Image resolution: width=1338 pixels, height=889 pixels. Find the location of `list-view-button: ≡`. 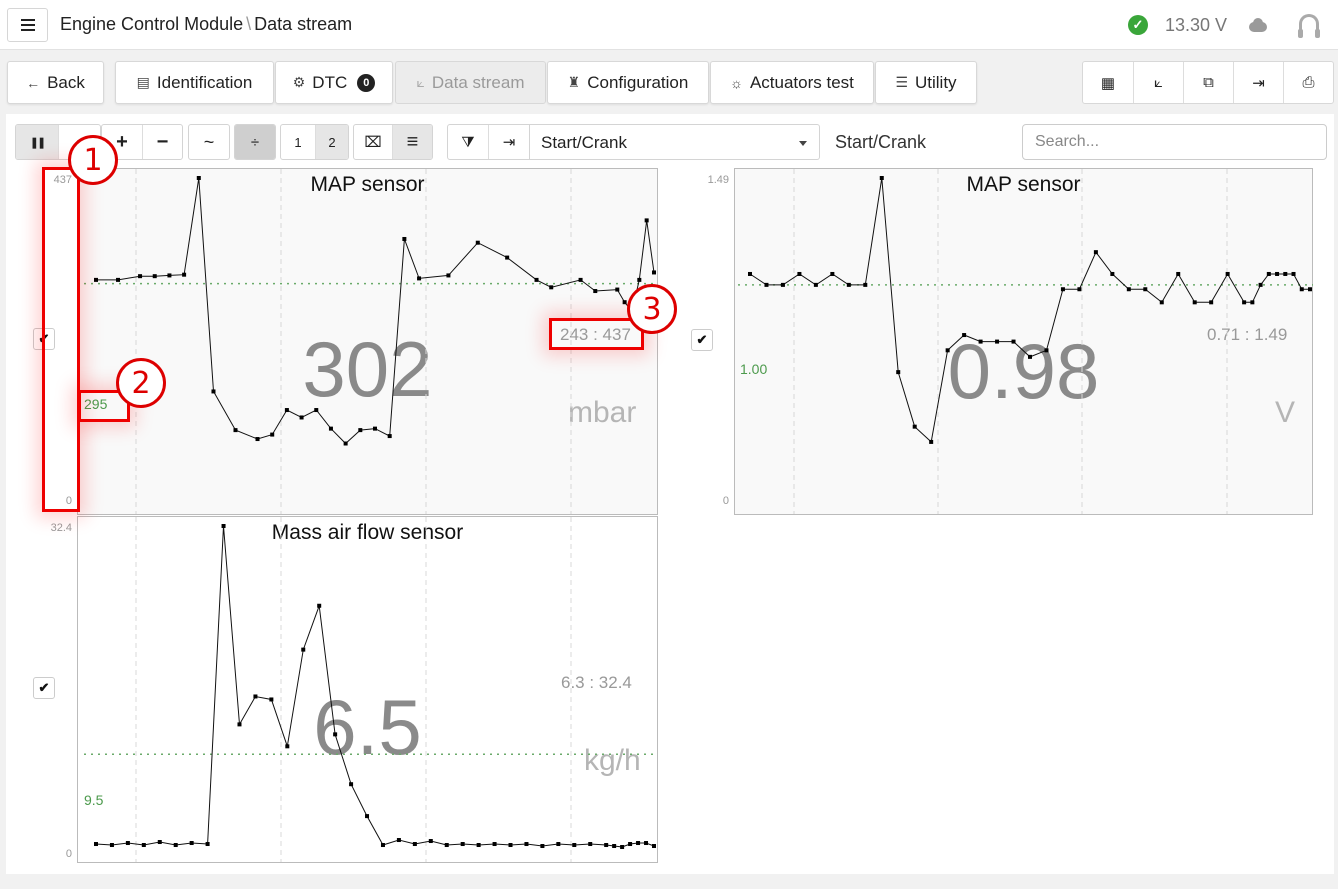

list-view-button: ≡ is located at coordinates (412, 142).